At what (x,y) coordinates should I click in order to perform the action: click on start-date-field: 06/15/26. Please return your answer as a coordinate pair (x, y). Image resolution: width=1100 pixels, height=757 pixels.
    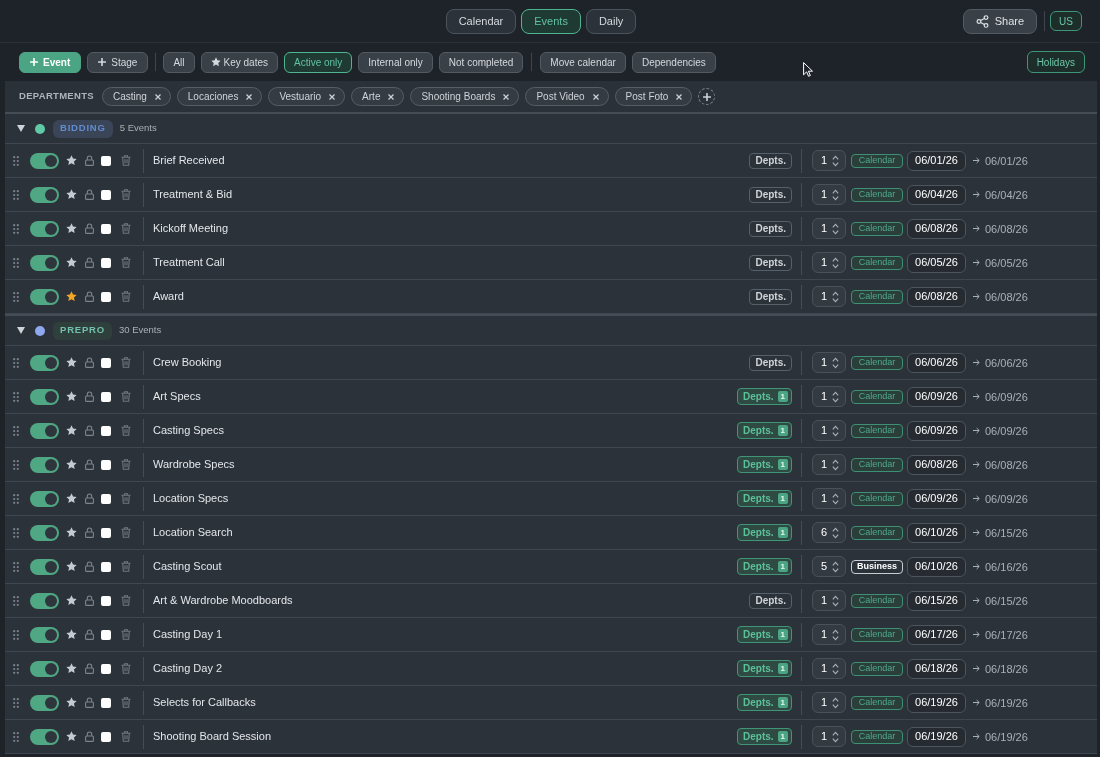
    Looking at the image, I should click on (936, 600).